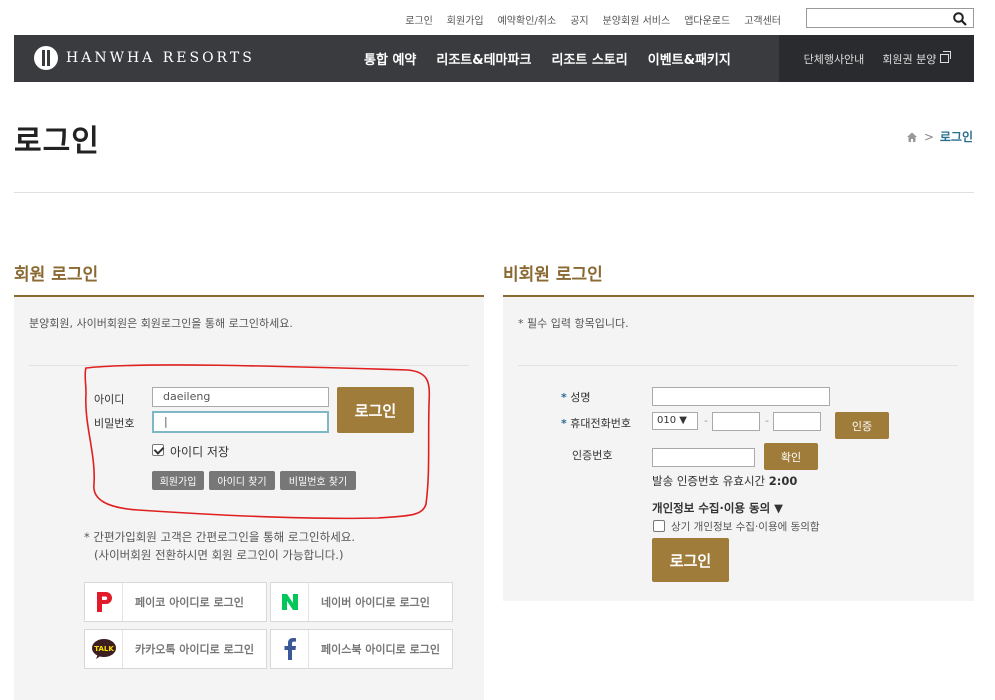 The width and height of the screenshot is (995, 700). What do you see at coordinates (290, 602) in the screenshot?
I see `naver-icon` at bounding box center [290, 602].